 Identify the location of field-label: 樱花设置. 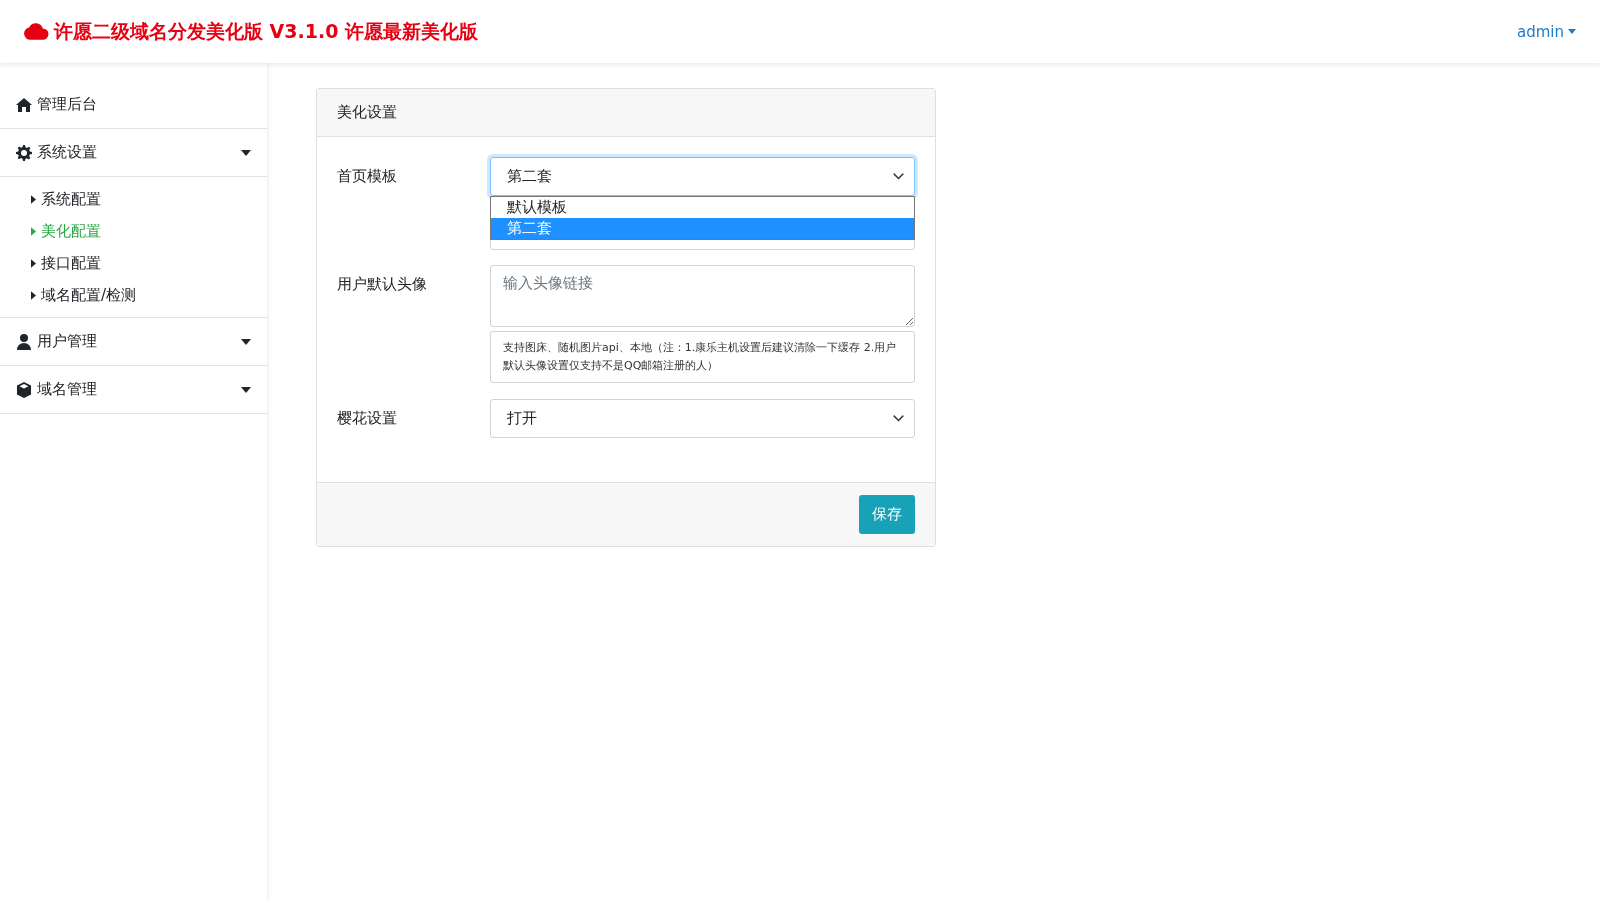
(367, 418).